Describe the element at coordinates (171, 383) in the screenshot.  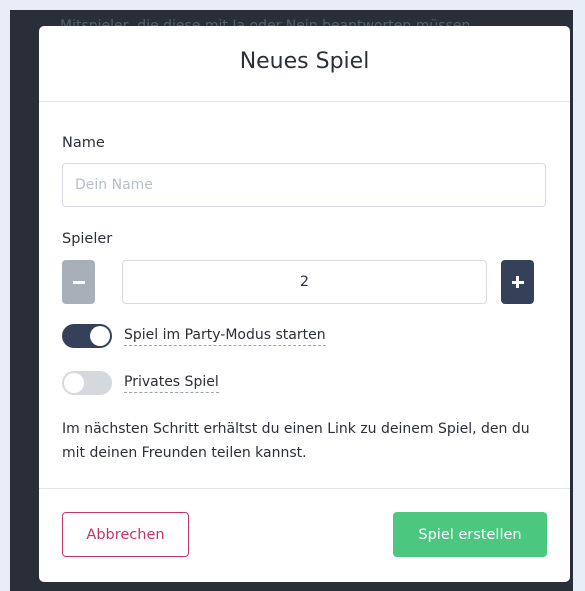
I see `private-game-label: Privates Spiel` at that location.